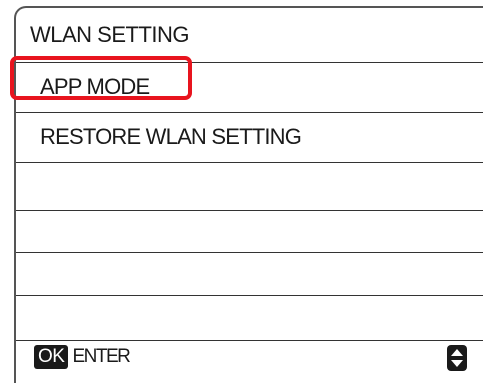 This screenshot has height=383, width=483. I want to click on enter-label: ENTER, so click(101, 356).